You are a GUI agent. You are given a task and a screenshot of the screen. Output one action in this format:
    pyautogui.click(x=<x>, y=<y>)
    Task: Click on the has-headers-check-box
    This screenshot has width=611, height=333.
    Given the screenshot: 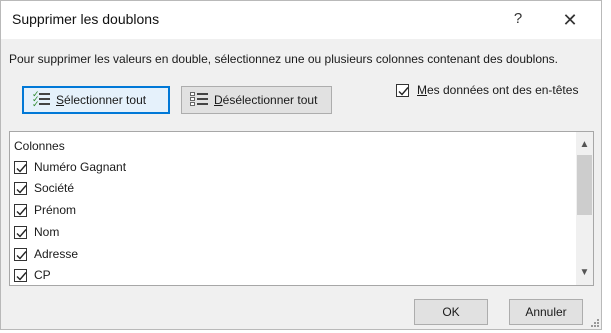 What is the action you would take?
    pyautogui.click(x=402, y=90)
    